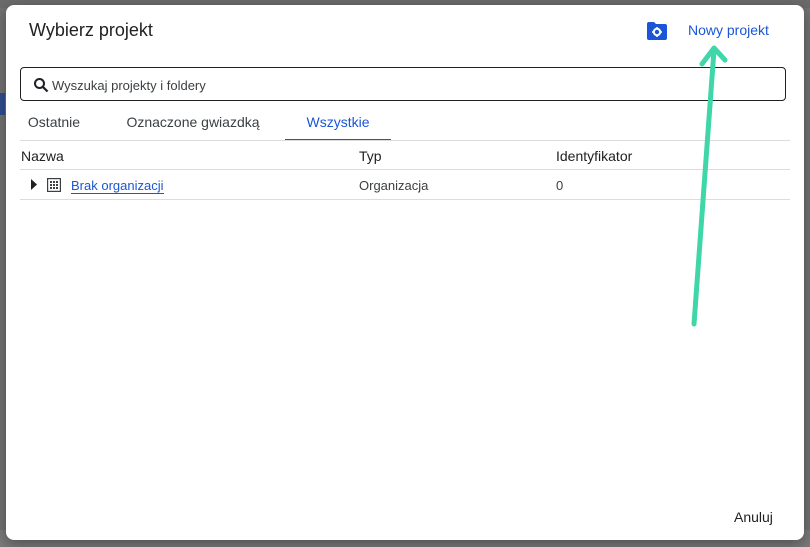  What do you see at coordinates (41, 85) in the screenshot?
I see `search-icon` at bounding box center [41, 85].